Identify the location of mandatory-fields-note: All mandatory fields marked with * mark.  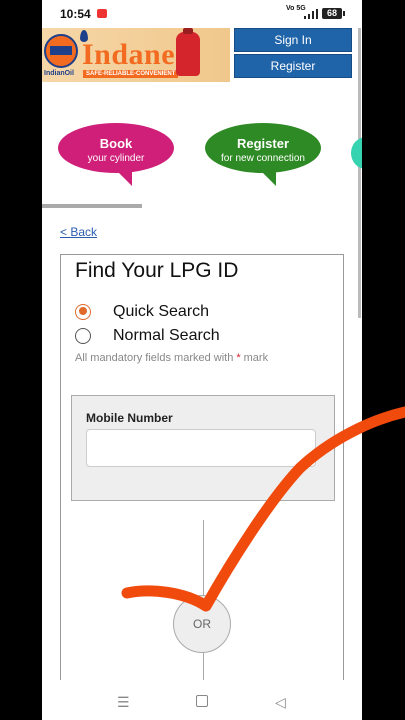
(171, 358).